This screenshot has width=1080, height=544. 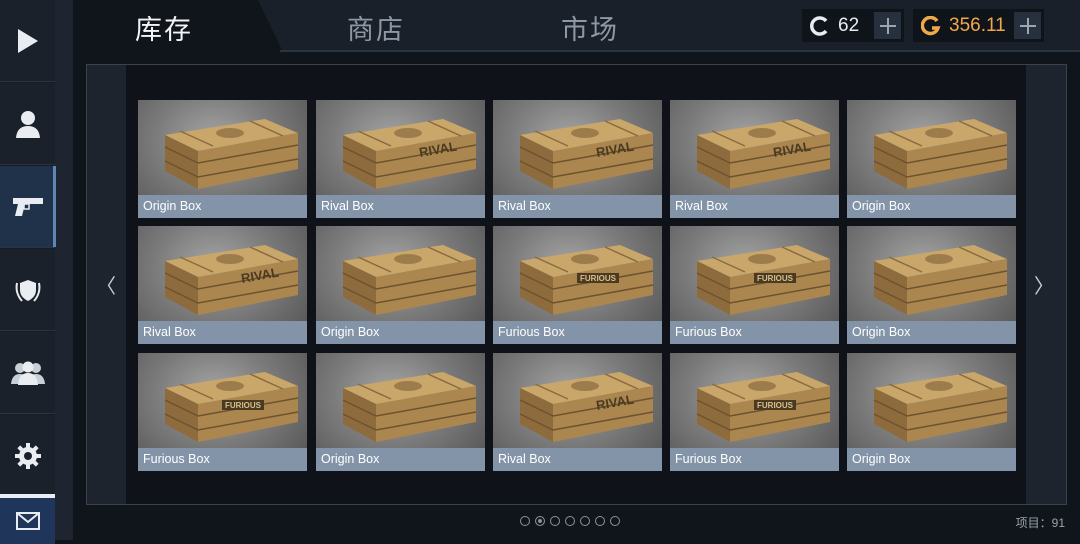 I want to click on add-coins-button, so click(x=887, y=25).